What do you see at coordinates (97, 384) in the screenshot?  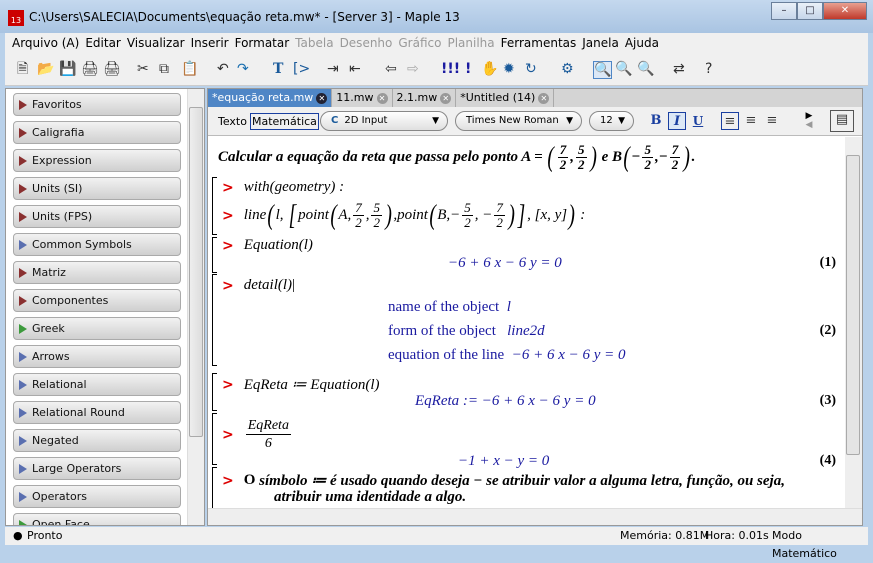 I see `palette-relational: Relational` at bounding box center [97, 384].